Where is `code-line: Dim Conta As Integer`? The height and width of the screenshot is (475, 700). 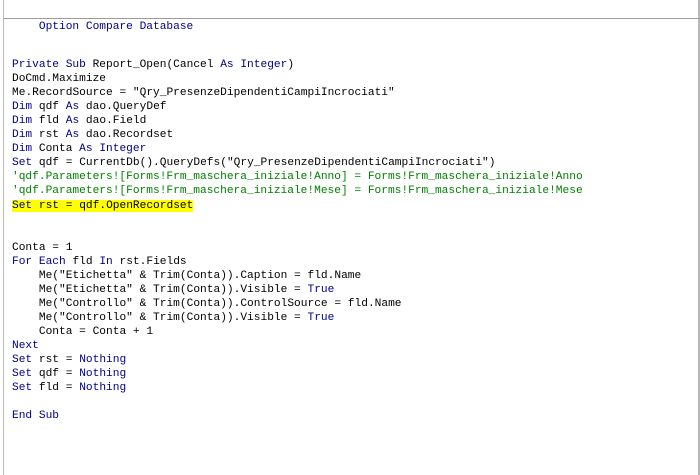 code-line: Dim Conta As Integer is located at coordinates (297, 149).